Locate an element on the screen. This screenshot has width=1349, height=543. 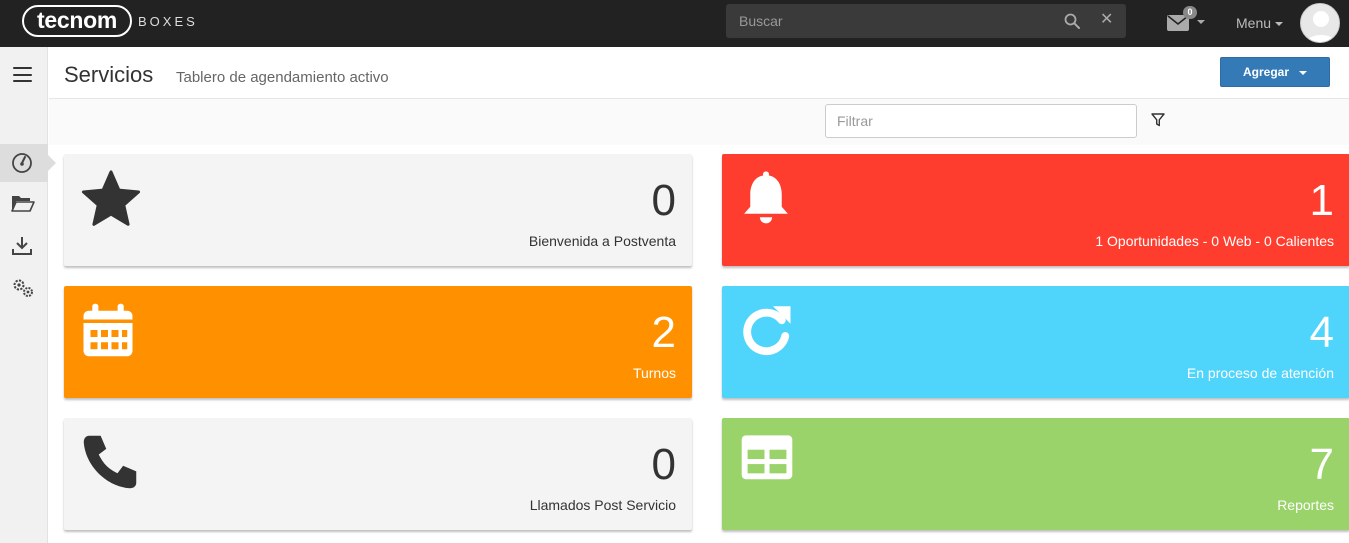
star-icon is located at coordinates (111, 198).